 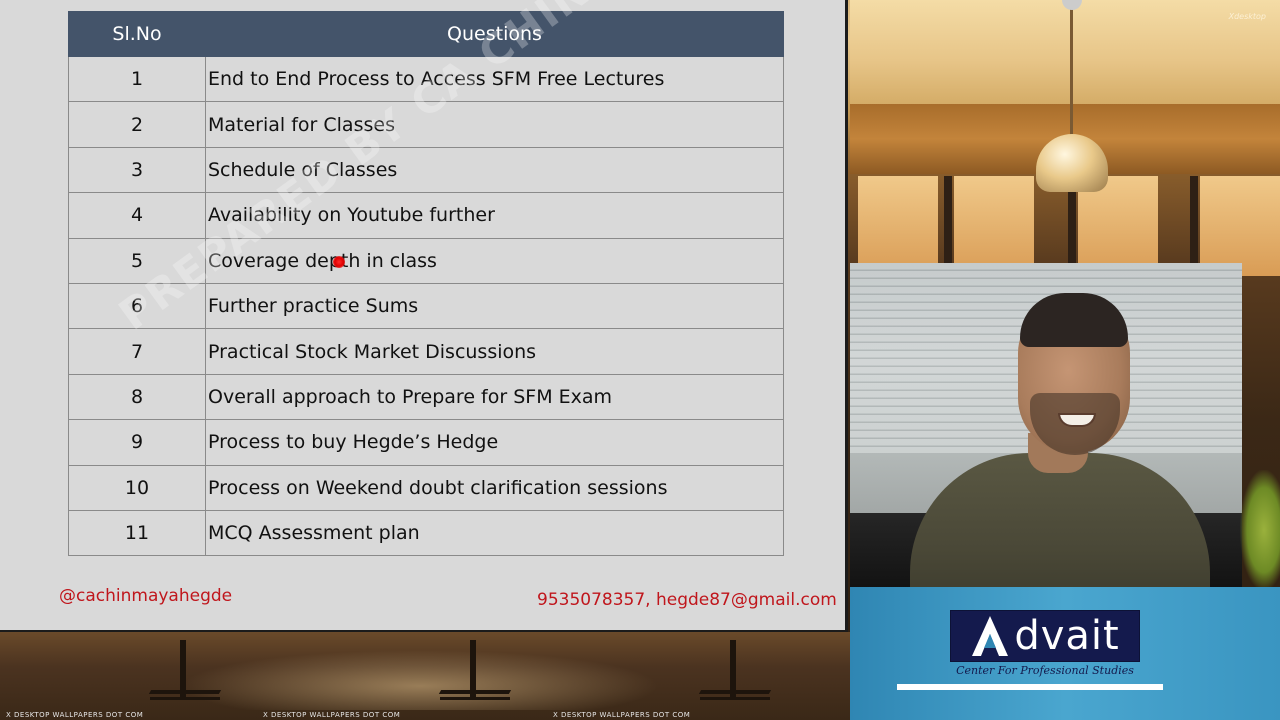 I want to click on presenter-shirt, so click(x=1060, y=520).